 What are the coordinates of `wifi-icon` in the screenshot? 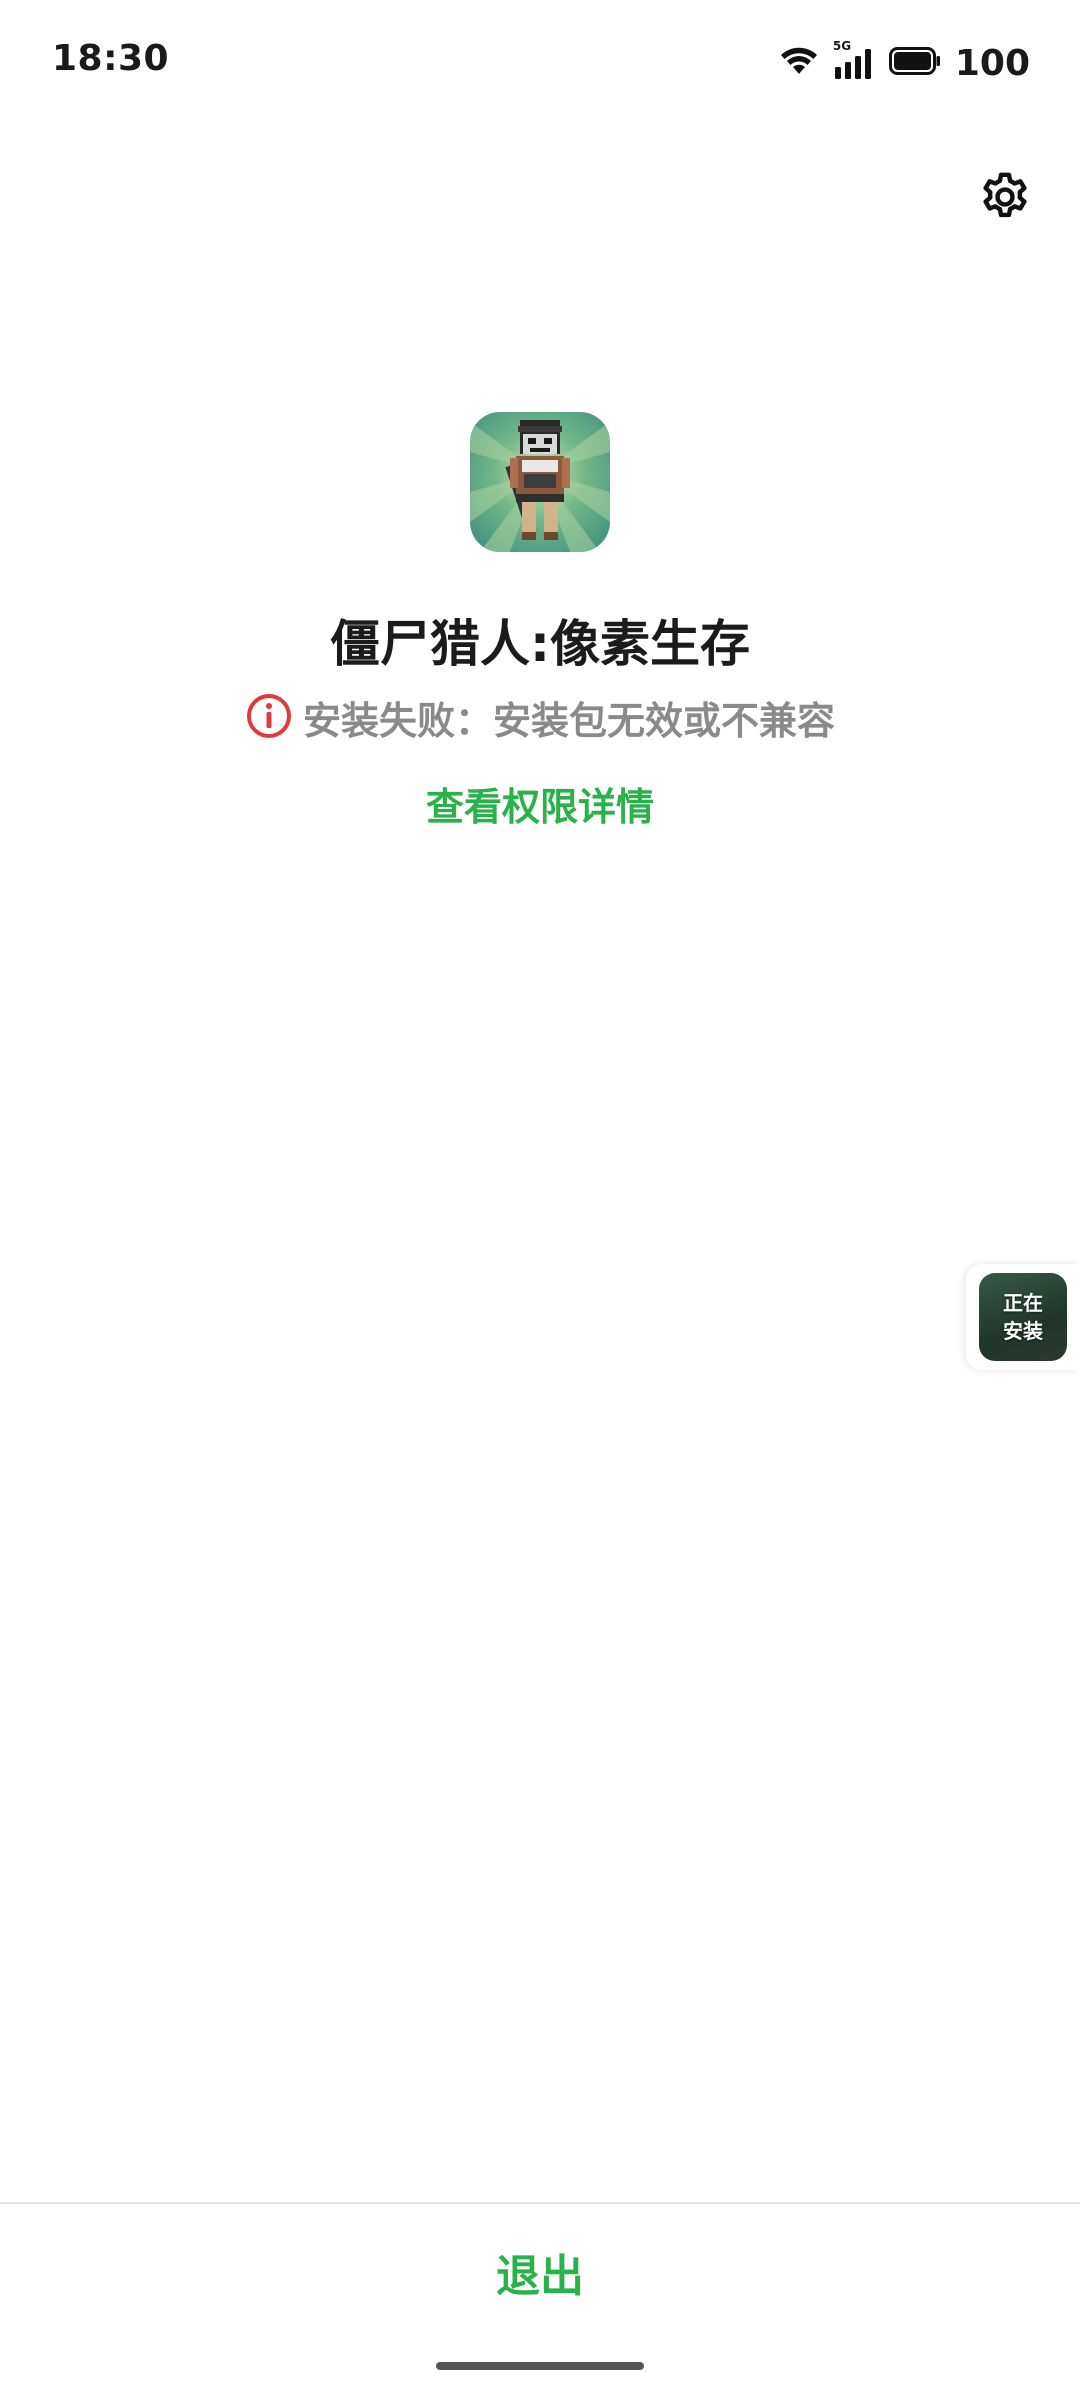 It's located at (799, 63).